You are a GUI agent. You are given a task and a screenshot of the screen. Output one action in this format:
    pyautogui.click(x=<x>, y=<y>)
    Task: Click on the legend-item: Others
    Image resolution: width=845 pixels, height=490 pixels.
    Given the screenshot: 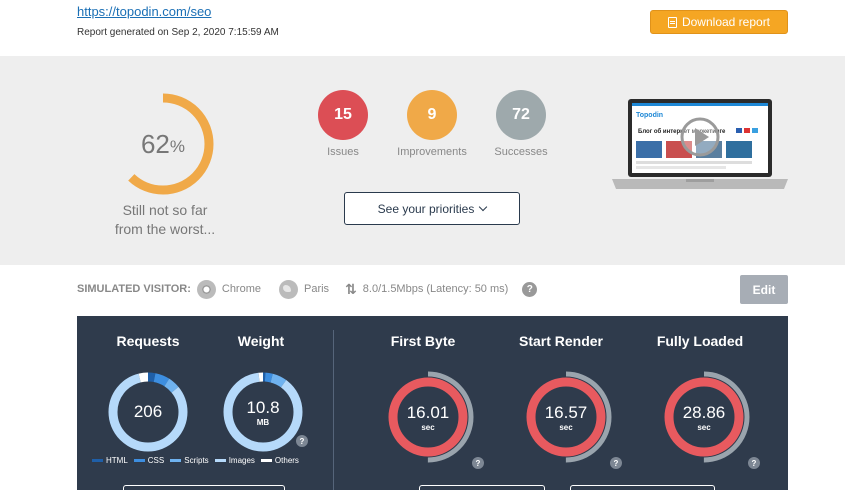 What is the action you would take?
    pyautogui.click(x=279, y=460)
    